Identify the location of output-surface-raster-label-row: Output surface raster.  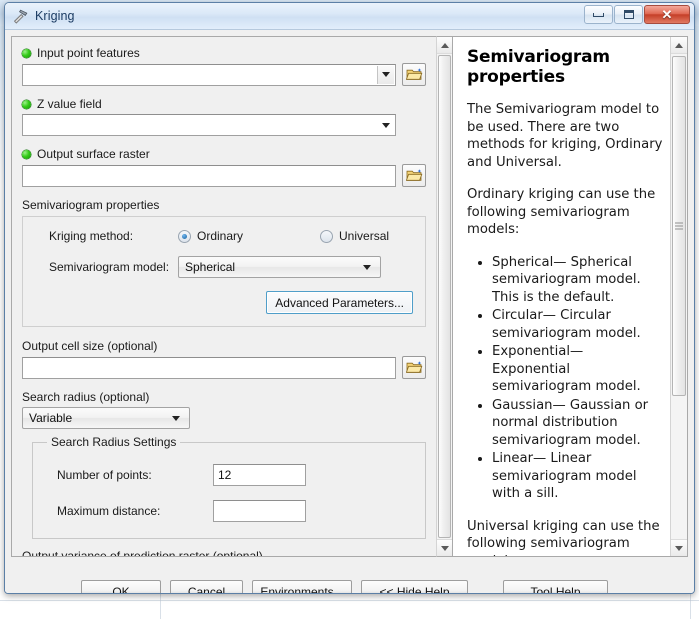
(224, 154).